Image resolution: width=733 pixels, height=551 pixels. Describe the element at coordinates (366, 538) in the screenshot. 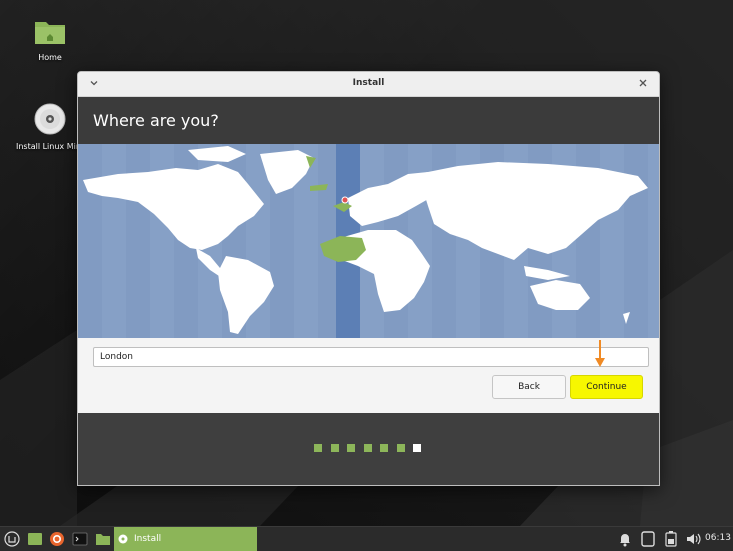

I see `taskbar: Install 06:13` at that location.